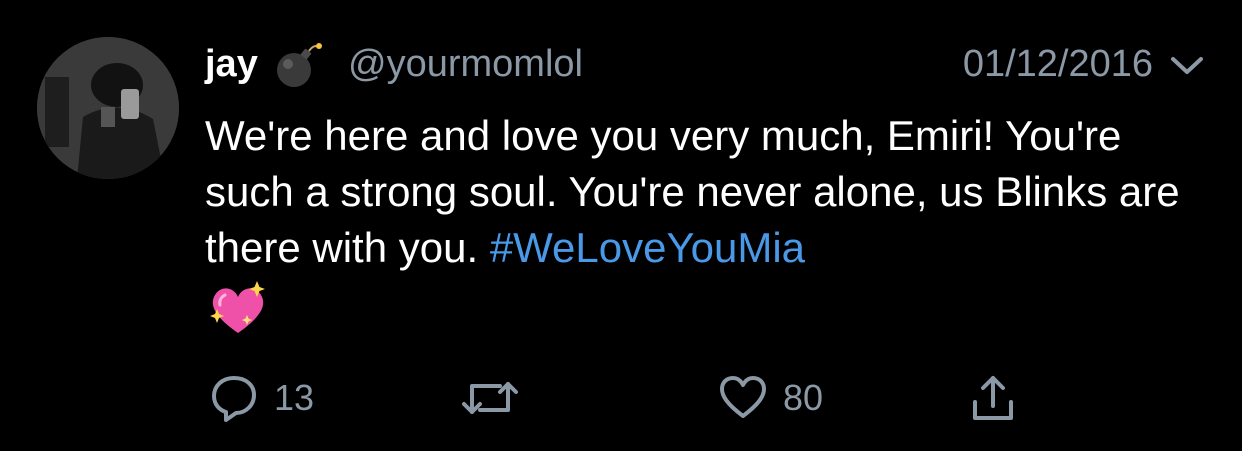 Image resolution: width=1242 pixels, height=451 pixels. Describe the element at coordinates (294, 397) in the screenshot. I see `reply-count: 13` at that location.